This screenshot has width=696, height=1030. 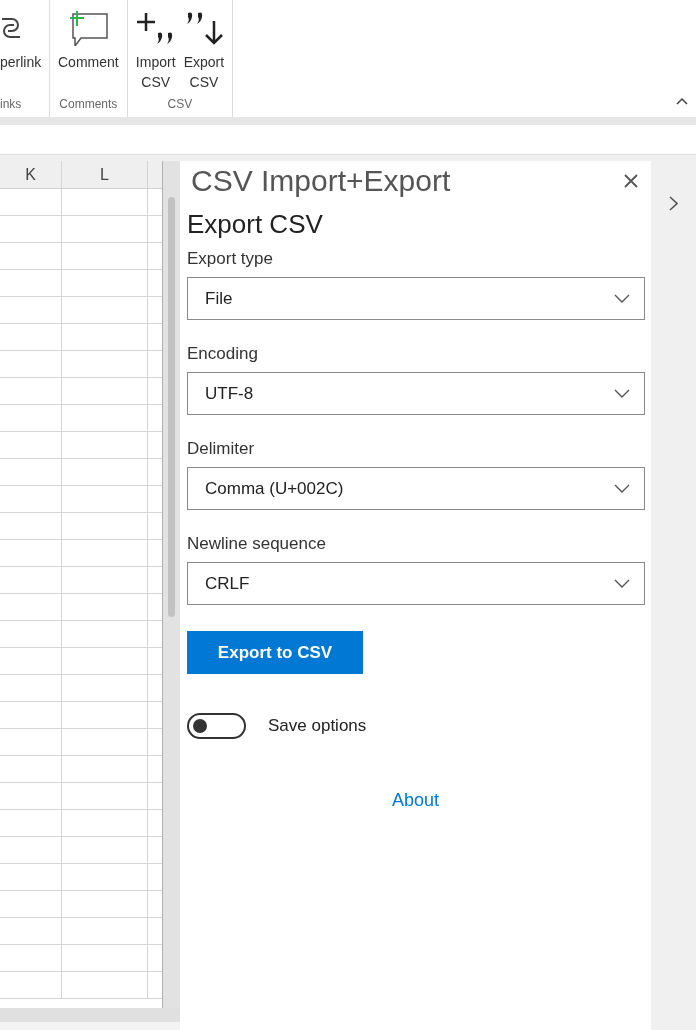 What do you see at coordinates (416, 583) in the screenshot?
I see `dropdown-field: CRLF` at bounding box center [416, 583].